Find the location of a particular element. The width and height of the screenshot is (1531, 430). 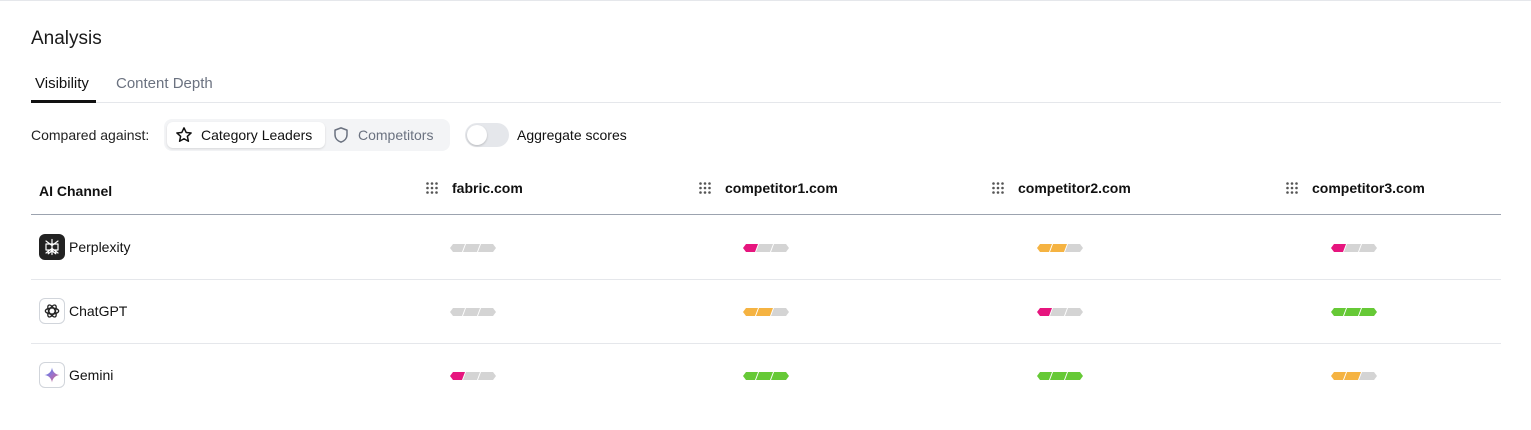

channel-perplexity: Perplexity is located at coordinates (84, 247).